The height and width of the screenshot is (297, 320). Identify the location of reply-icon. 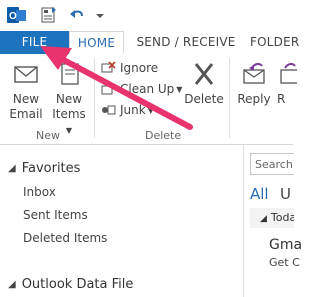
(254, 73).